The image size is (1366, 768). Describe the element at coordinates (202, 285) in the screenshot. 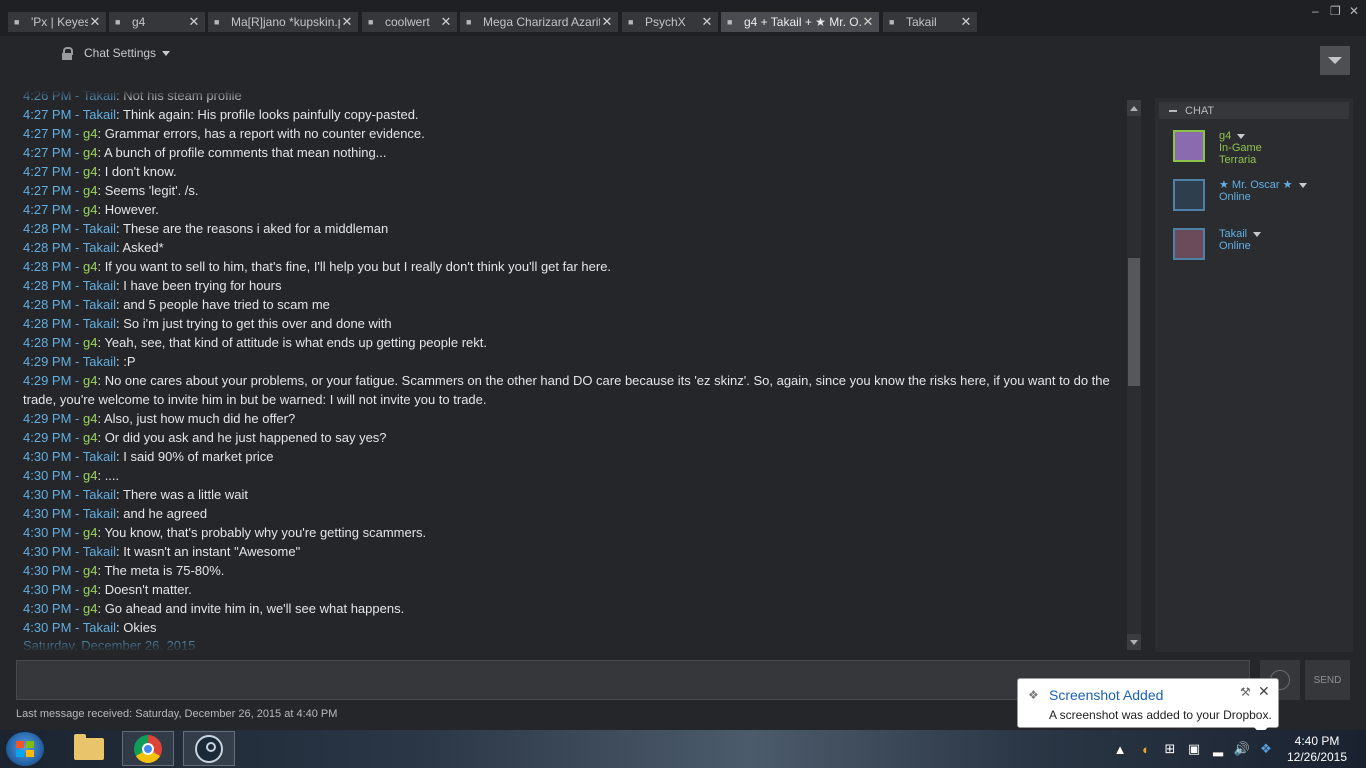

I see `message-text: I have been trying for hours` at that location.